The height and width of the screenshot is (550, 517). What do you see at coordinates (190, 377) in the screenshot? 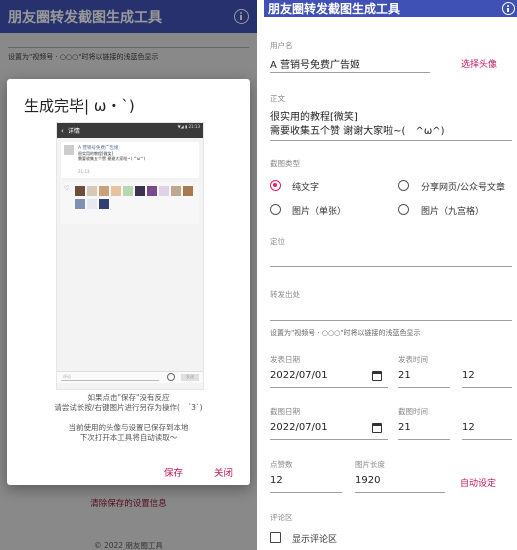
I see `preview-send-button: 发送` at bounding box center [190, 377].